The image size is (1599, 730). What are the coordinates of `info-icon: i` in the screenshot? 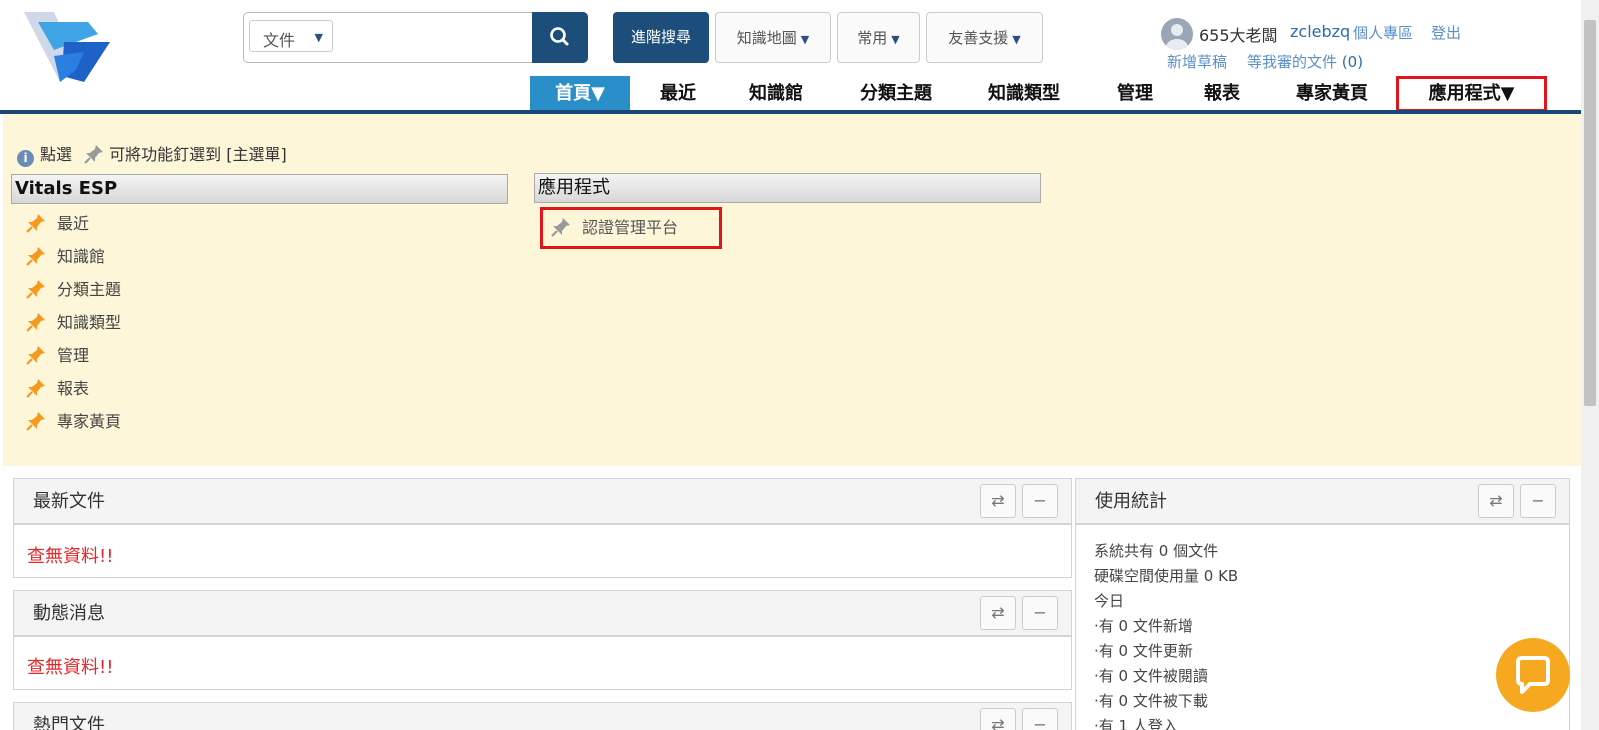 It's located at (25, 158).